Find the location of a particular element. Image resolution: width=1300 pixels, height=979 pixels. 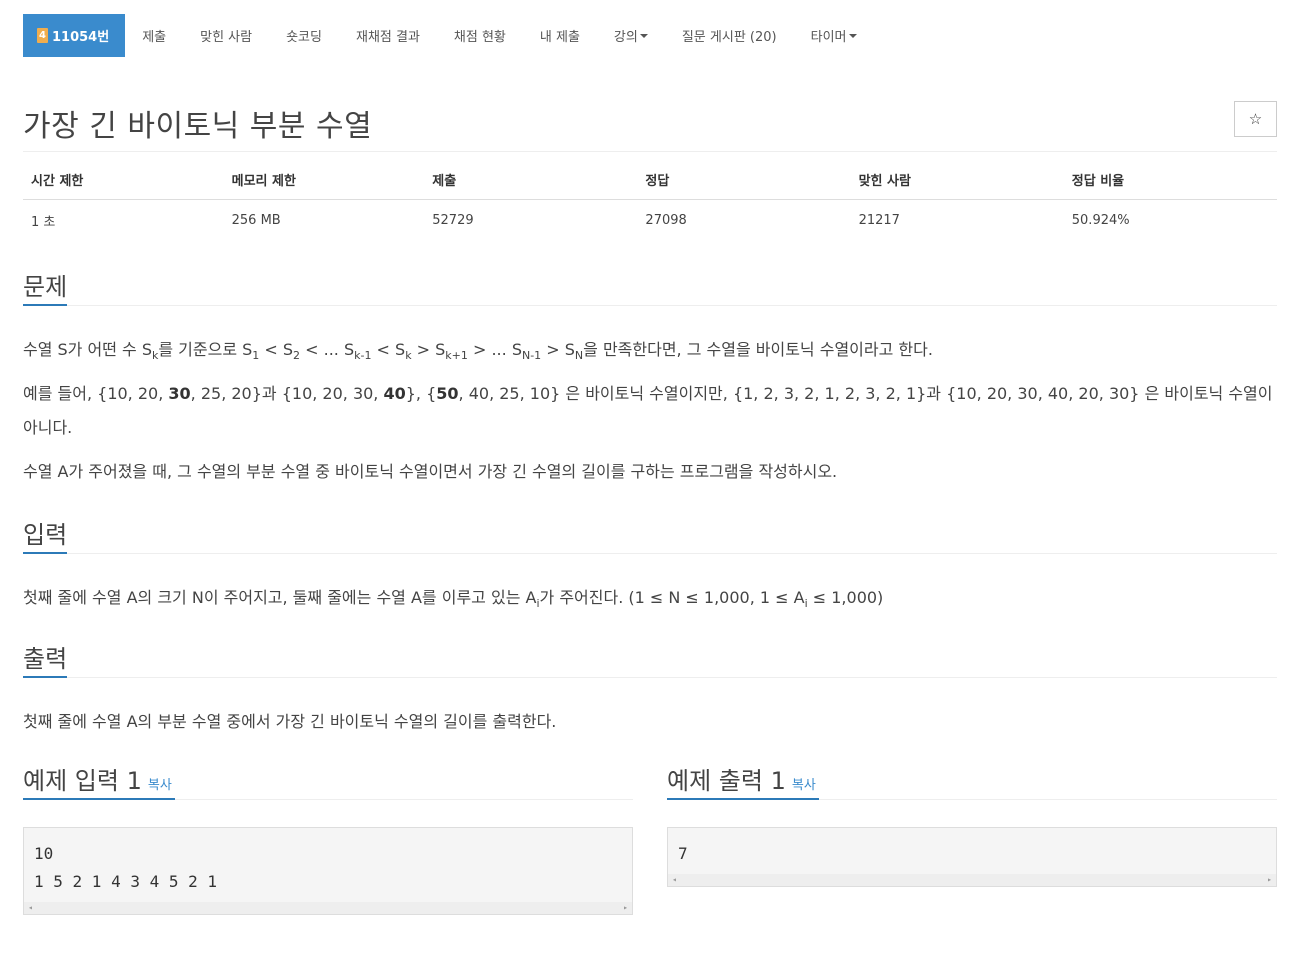

sample-input-heading: 예제 입력 1 복사 is located at coordinates (97, 778).